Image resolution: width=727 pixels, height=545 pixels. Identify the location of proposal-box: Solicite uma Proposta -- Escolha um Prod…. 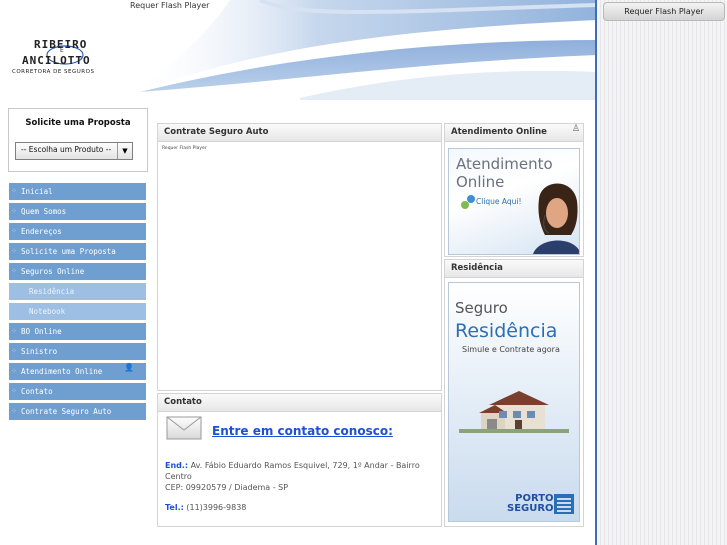
(78, 140).